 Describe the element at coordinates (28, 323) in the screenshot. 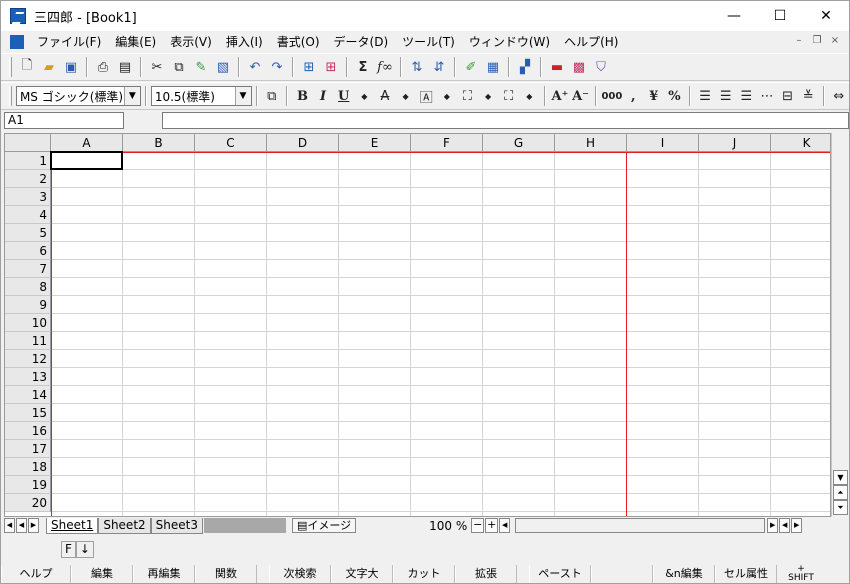

I see `row-header: 10` at that location.